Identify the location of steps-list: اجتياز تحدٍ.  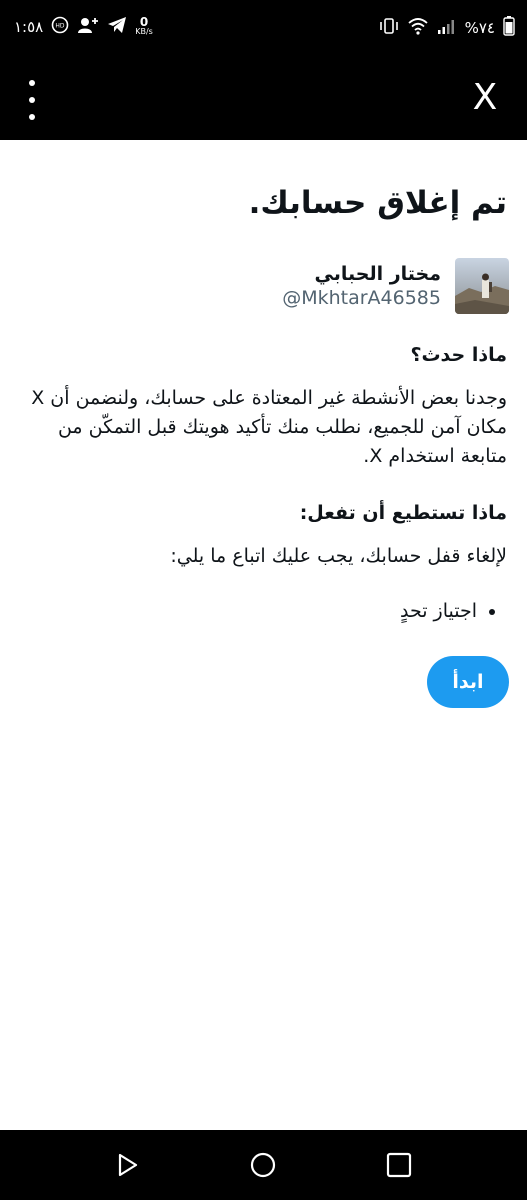
(453, 611).